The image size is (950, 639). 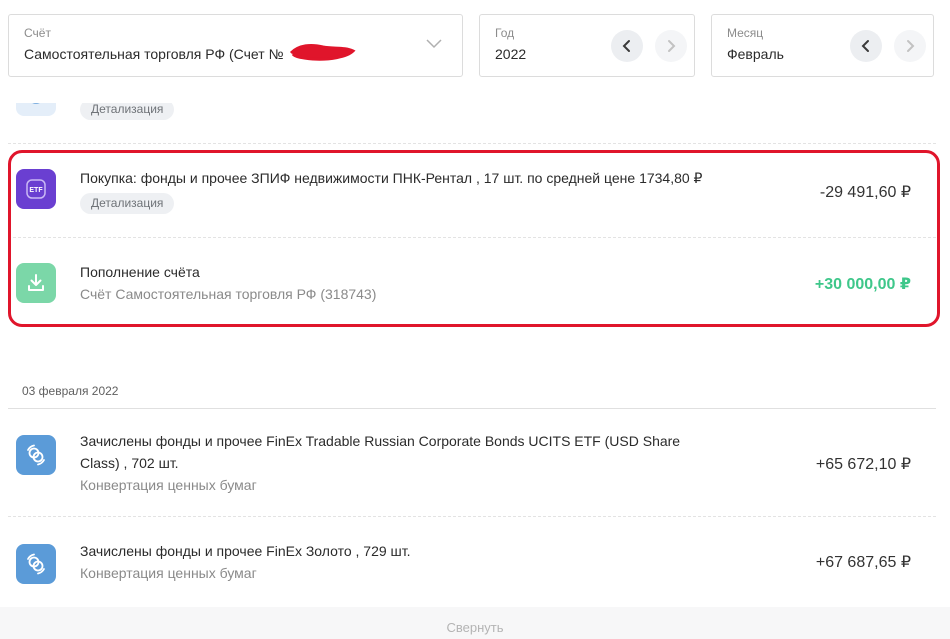 I want to click on month-select: Месяц Февраль, so click(x=822, y=45).